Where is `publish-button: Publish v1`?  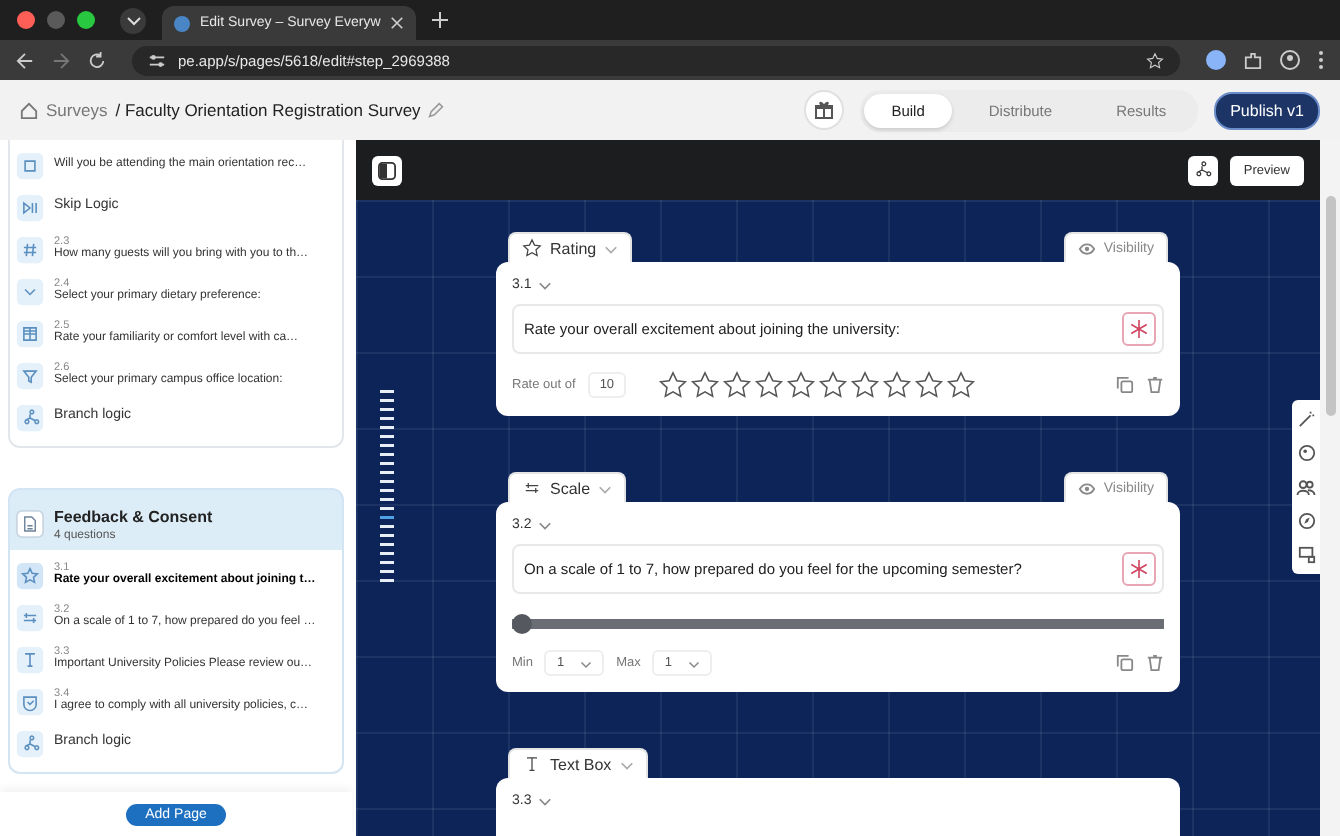
publish-button: Publish v1 is located at coordinates (1267, 110).